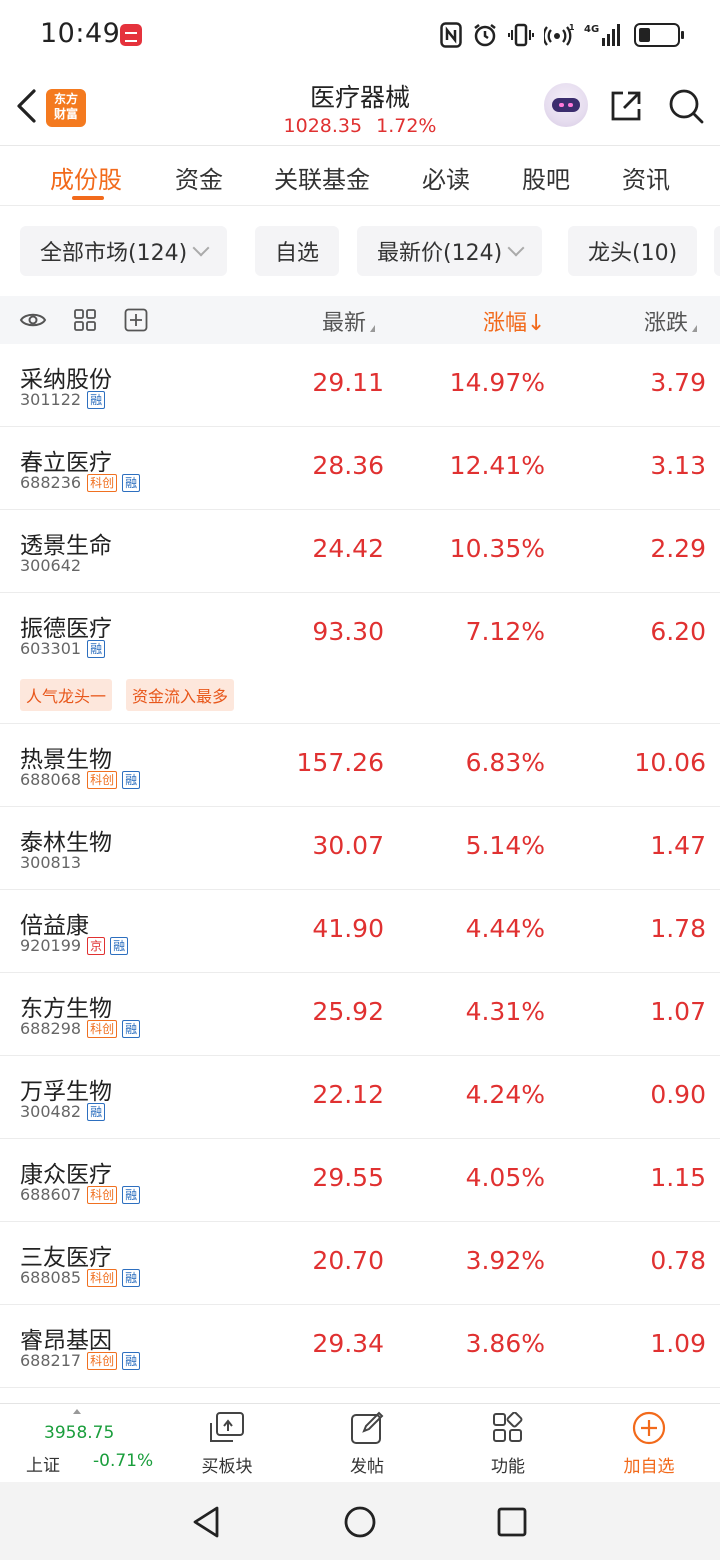 This screenshot has height=1560, width=720. I want to click on stock-pct-change: 4.24%, so click(505, 1094).